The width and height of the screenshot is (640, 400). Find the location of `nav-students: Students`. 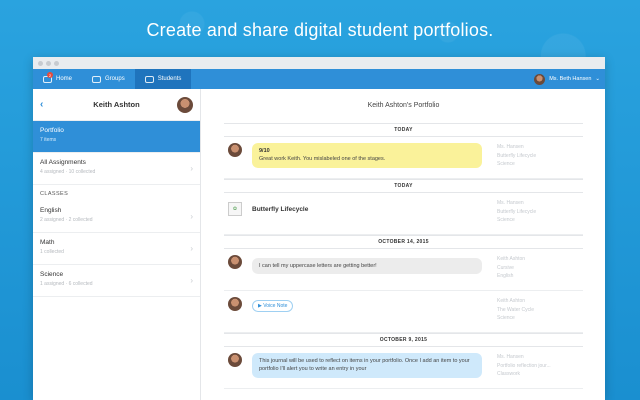

nav-students: Students is located at coordinates (163, 79).